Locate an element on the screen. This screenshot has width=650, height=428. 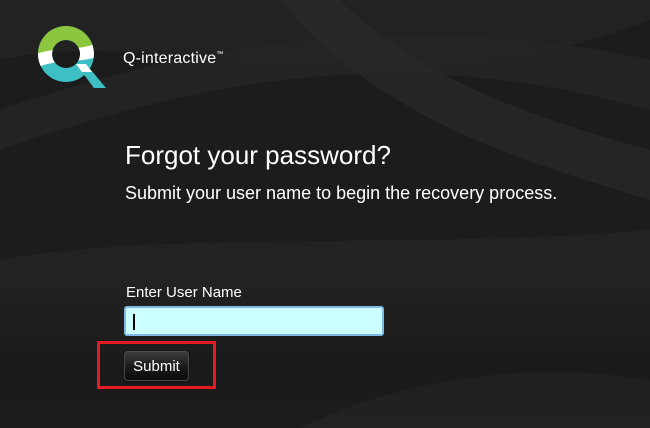
brand-text: Q-interactive is located at coordinates (170, 58).